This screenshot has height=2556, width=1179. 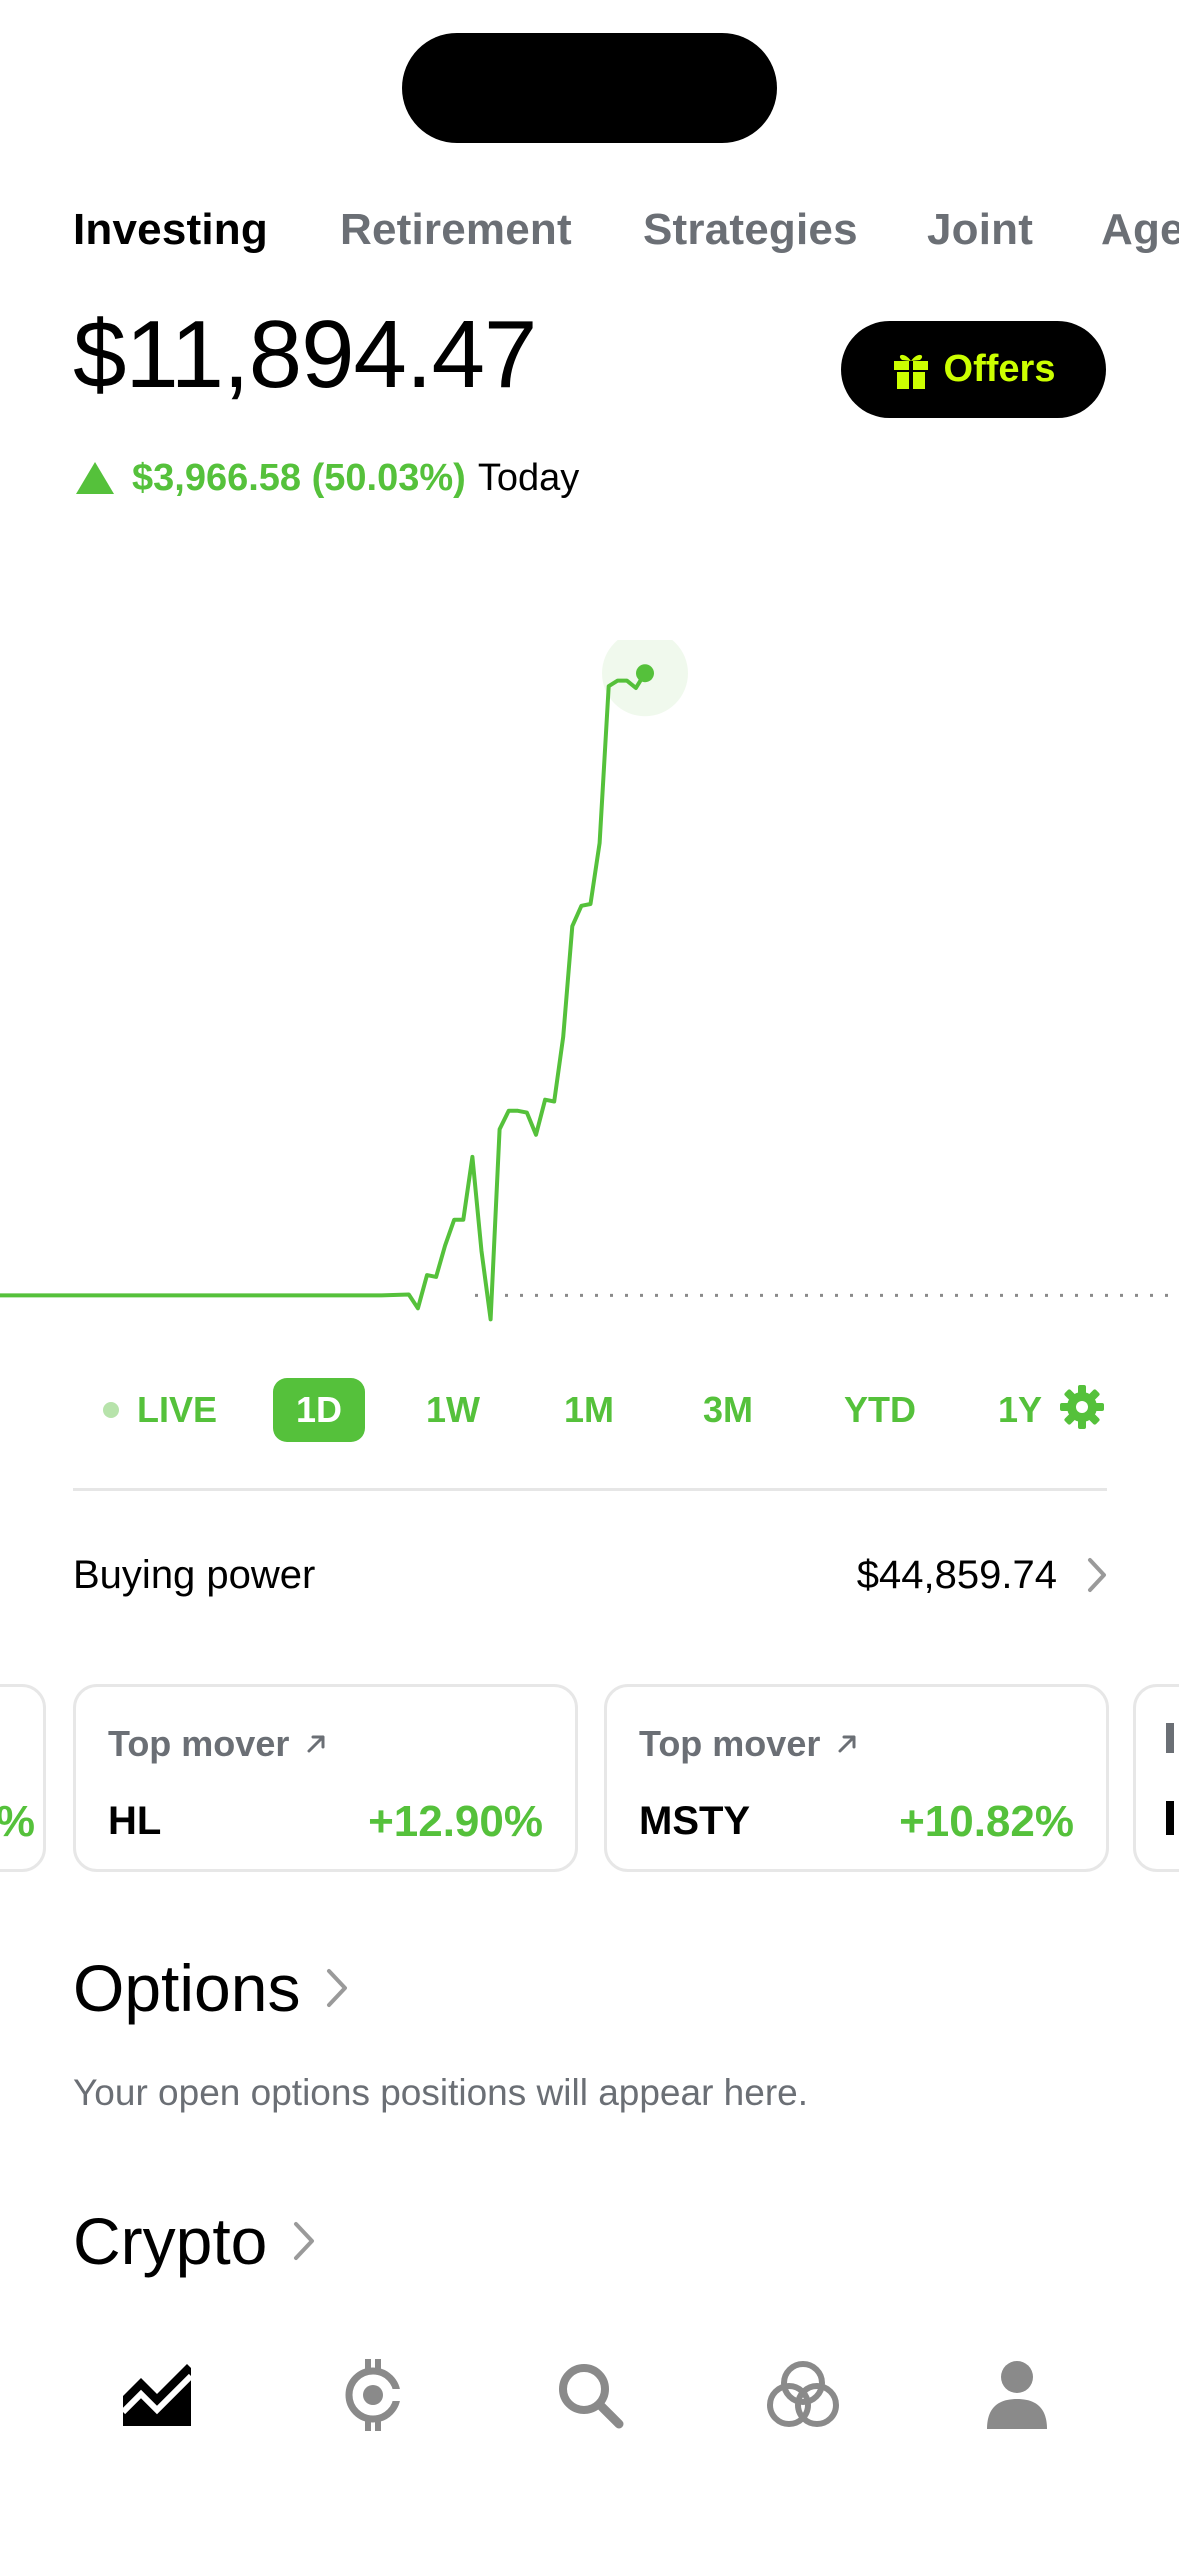 I want to click on gift-icon, so click(x=910, y=371).